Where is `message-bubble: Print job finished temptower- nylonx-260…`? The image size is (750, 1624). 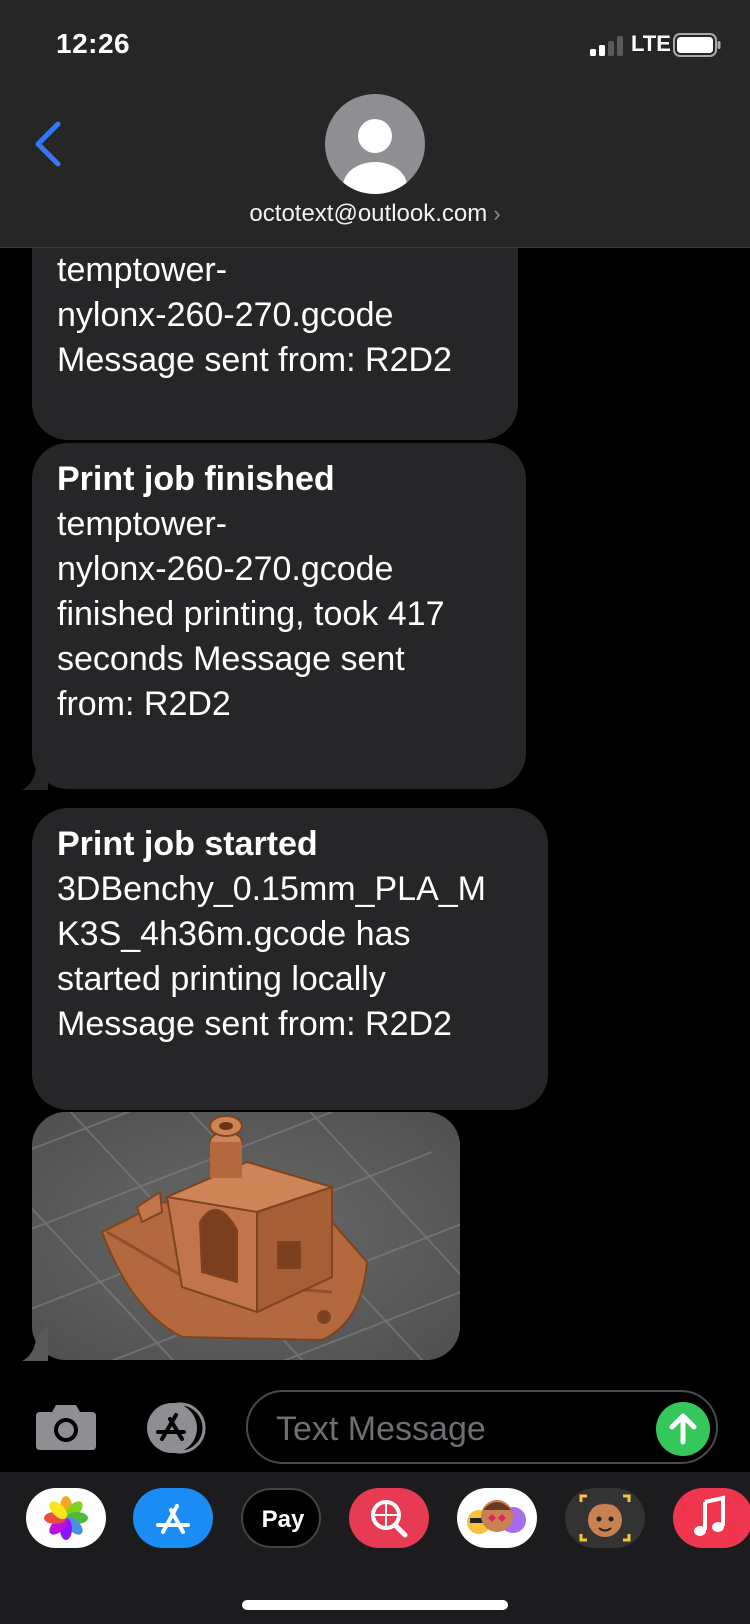
message-bubble: Print job finished temptower- nylonx-260… is located at coordinates (279, 616).